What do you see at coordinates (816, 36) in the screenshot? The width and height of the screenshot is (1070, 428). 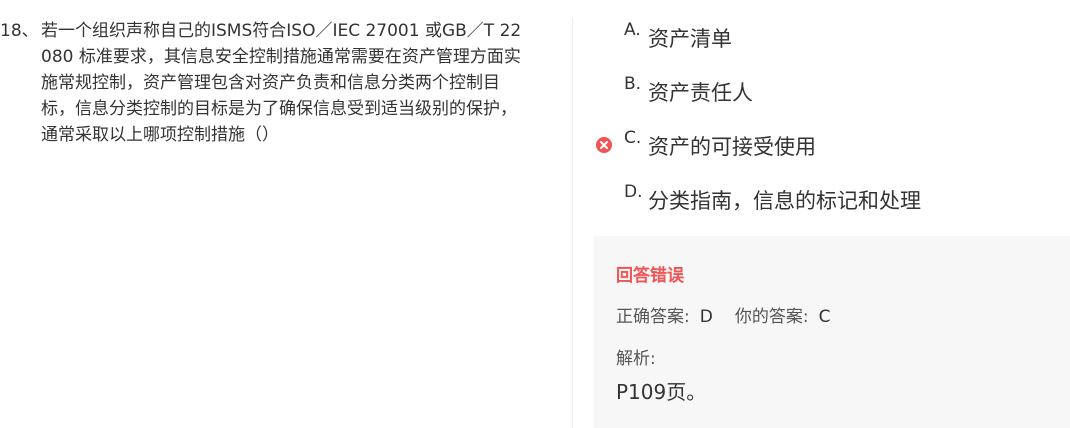 I see `option-a: A. 资产清单` at bounding box center [816, 36].